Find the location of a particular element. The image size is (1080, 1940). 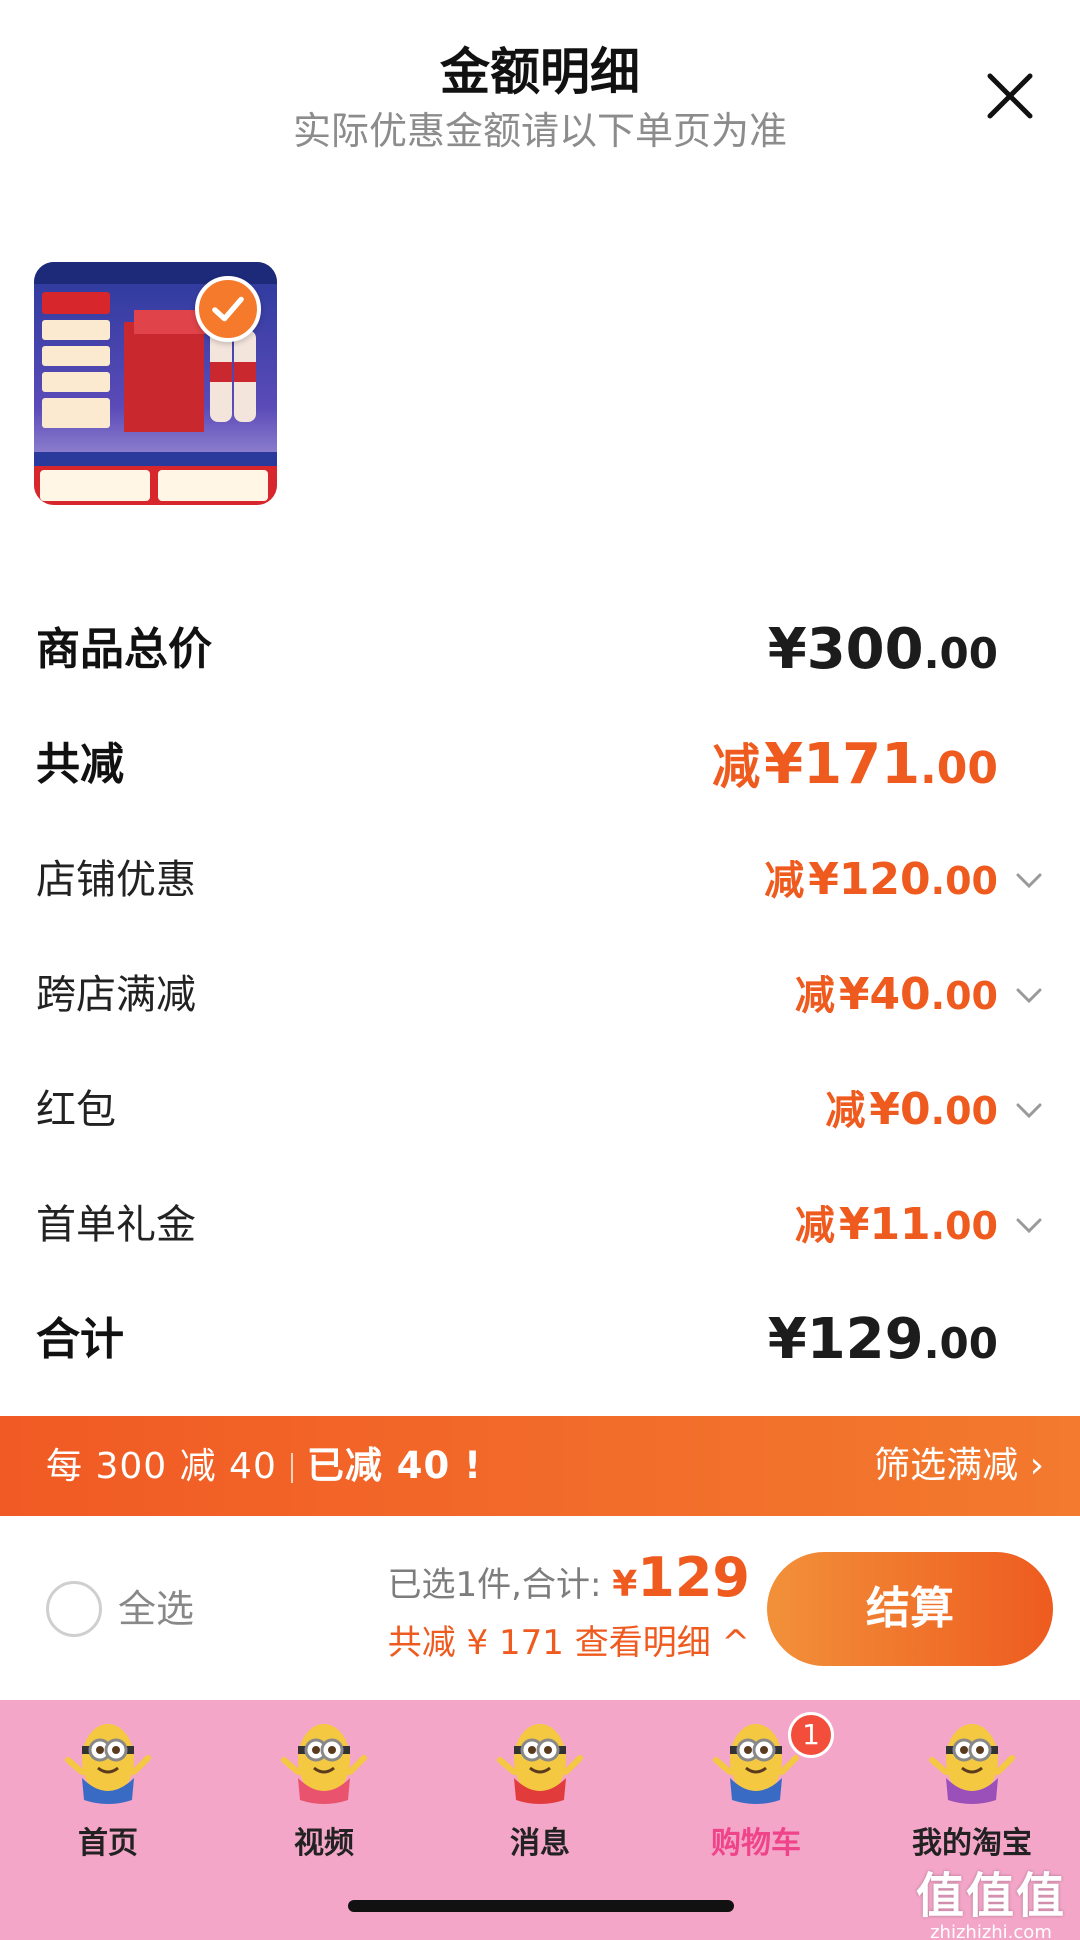

sheet-subtitle: 实际优惠金额请以下单页为准 is located at coordinates (539, 131).